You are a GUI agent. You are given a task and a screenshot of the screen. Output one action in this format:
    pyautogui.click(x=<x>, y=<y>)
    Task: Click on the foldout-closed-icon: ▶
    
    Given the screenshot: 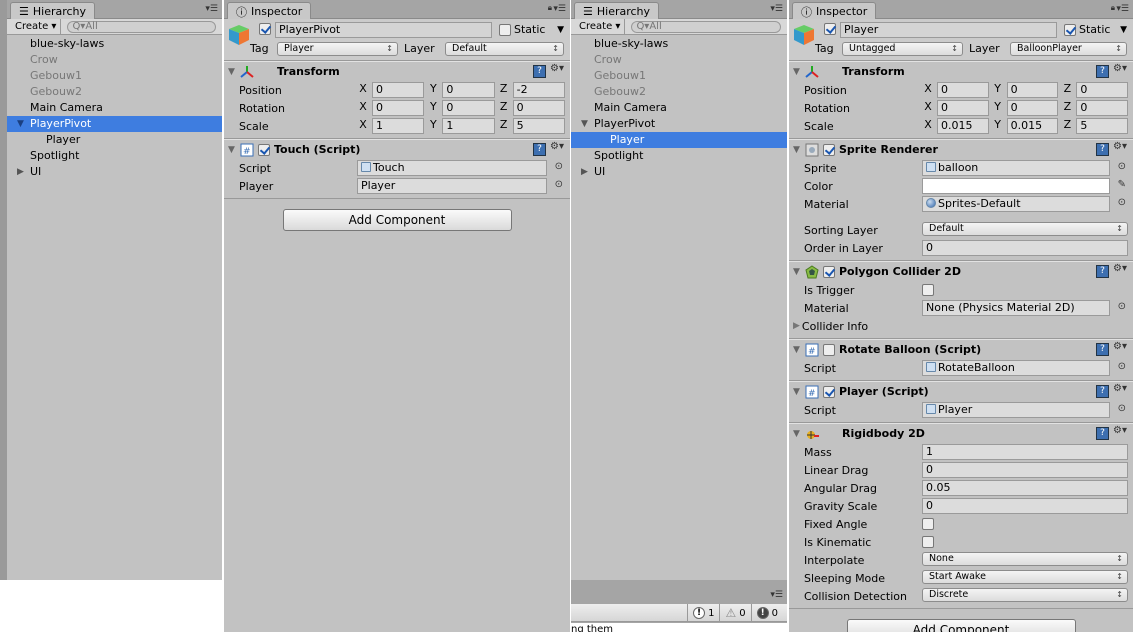 What is the action you would take?
    pyautogui.click(x=584, y=172)
    